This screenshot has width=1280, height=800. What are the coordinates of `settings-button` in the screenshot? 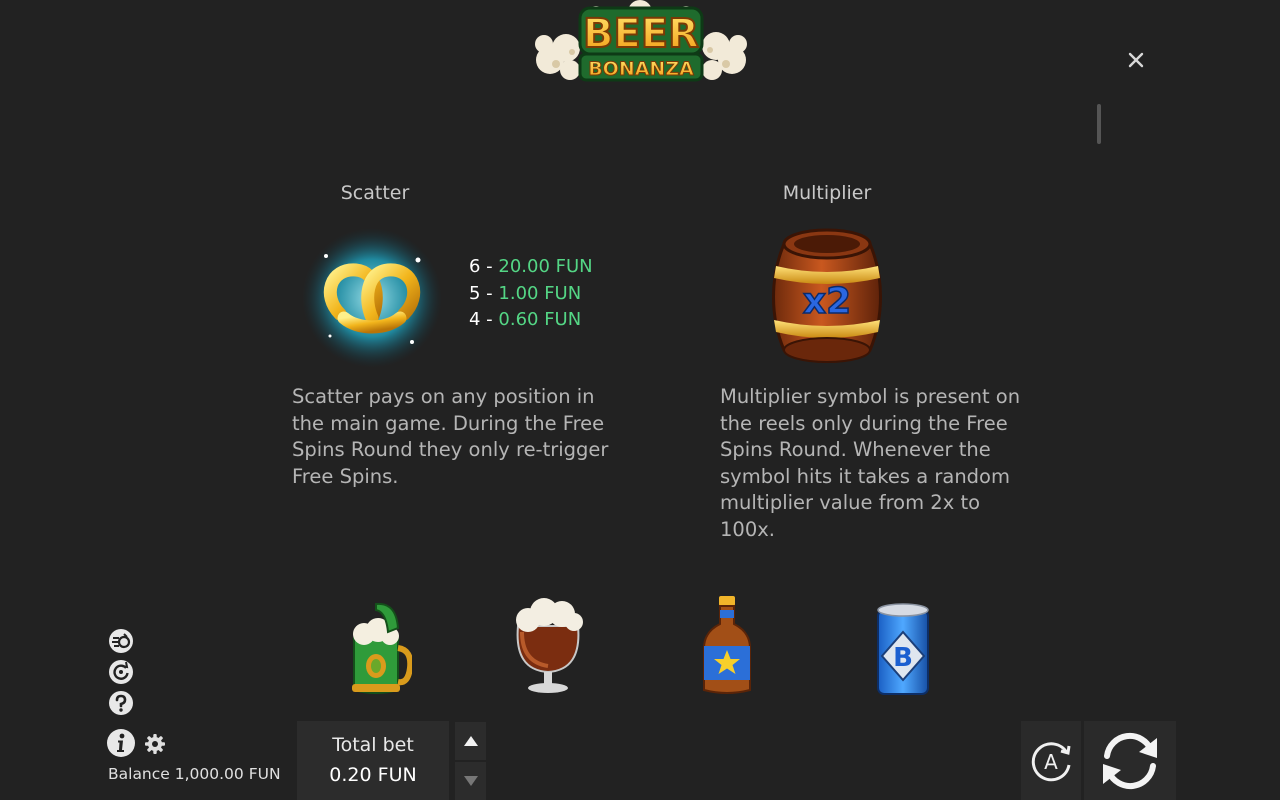 It's located at (155, 744).